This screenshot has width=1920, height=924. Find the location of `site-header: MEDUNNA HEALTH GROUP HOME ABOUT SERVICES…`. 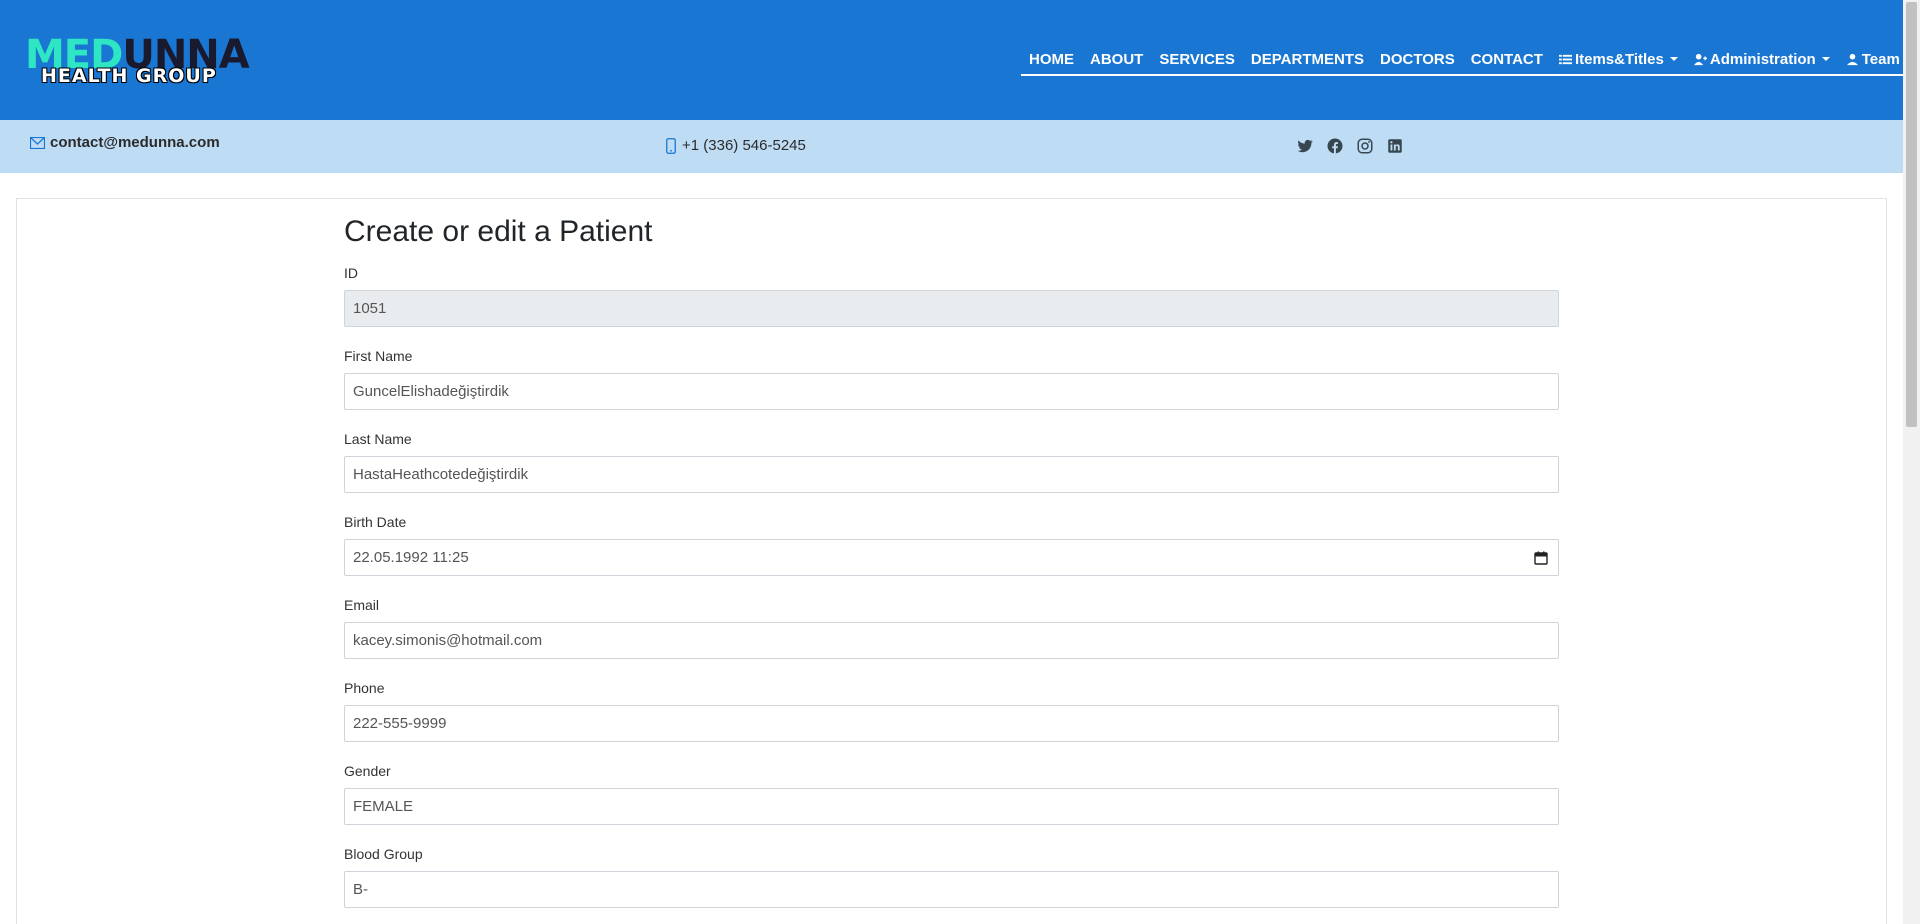

site-header: MEDUNNA HEALTH GROUP HOME ABOUT SERVICES… is located at coordinates (960, 60).